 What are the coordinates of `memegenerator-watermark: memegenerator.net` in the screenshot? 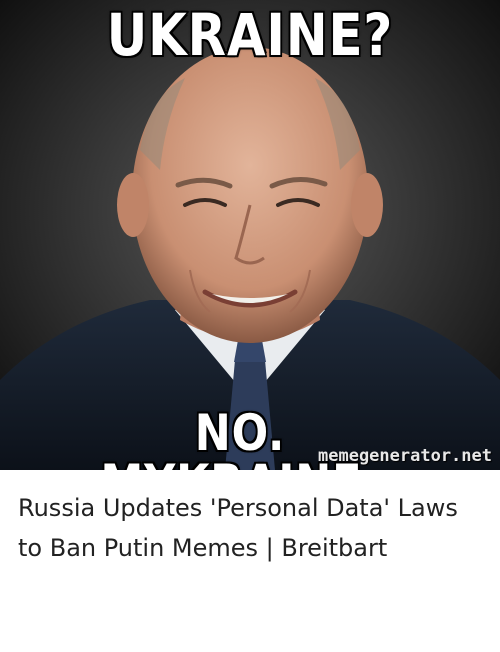 It's located at (405, 456).